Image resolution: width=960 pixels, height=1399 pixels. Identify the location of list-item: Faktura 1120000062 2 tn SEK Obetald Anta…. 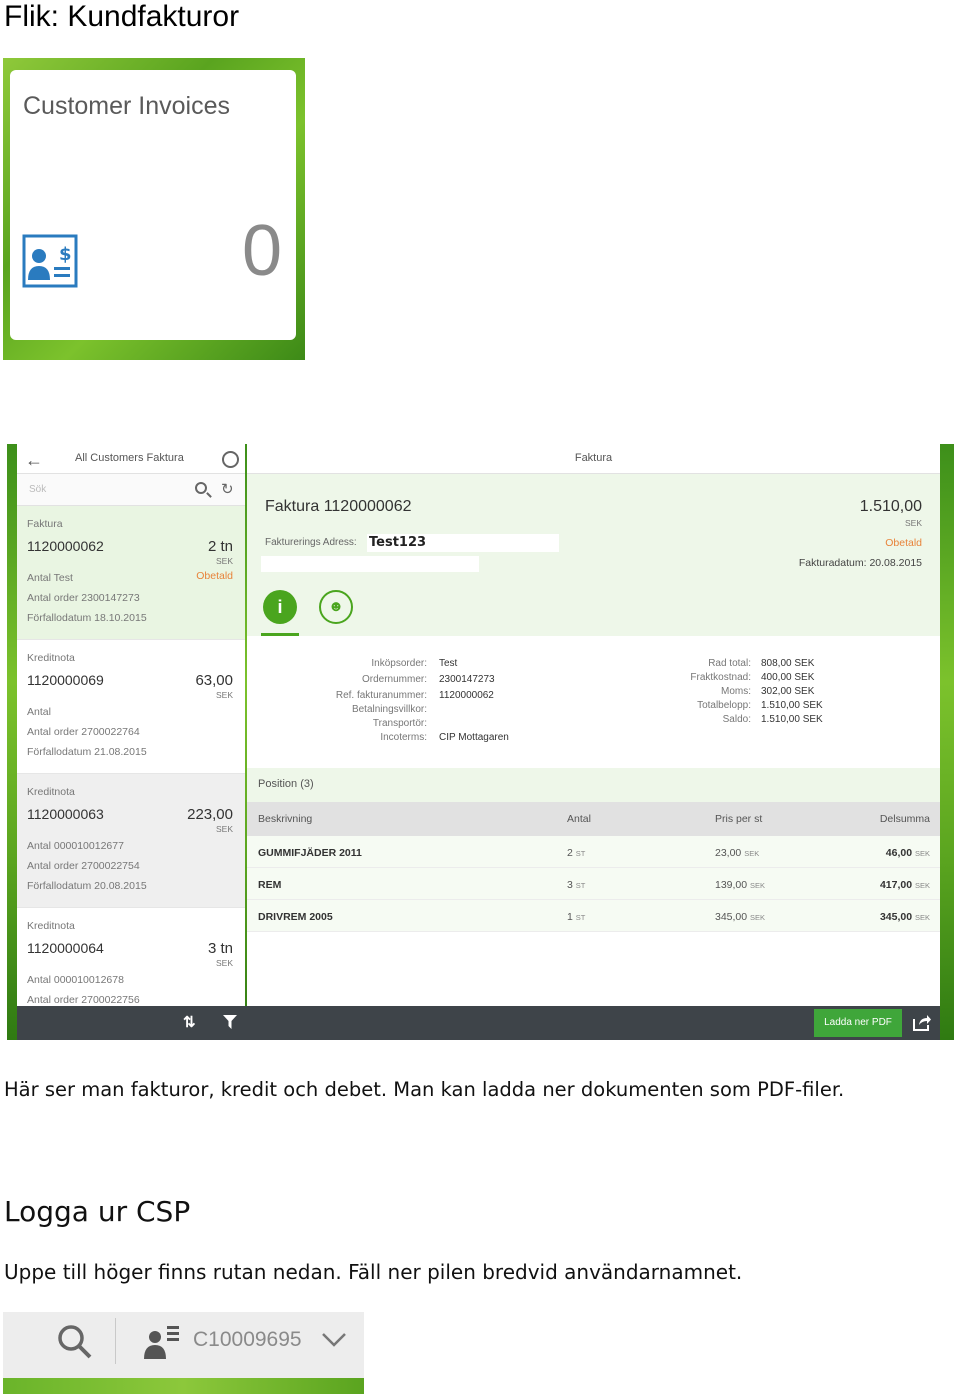
(131, 573).